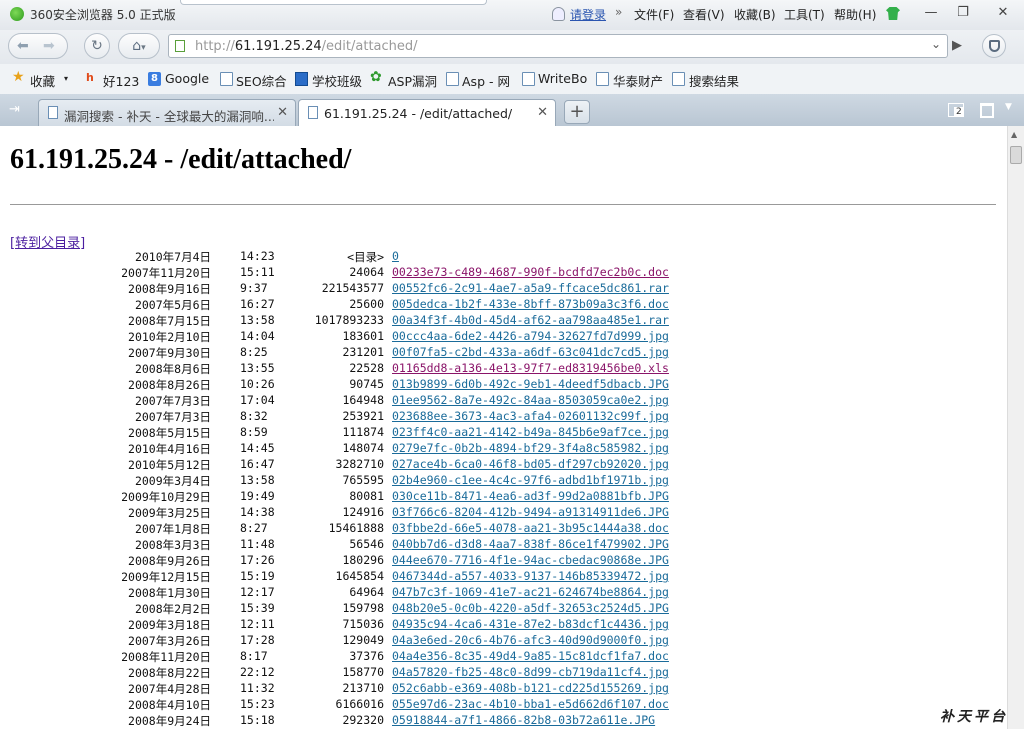 Image resolution: width=1024 pixels, height=729 pixels. What do you see at coordinates (66, 78) in the screenshot?
I see `favorites-dropdown-icon: ▾` at bounding box center [66, 78].